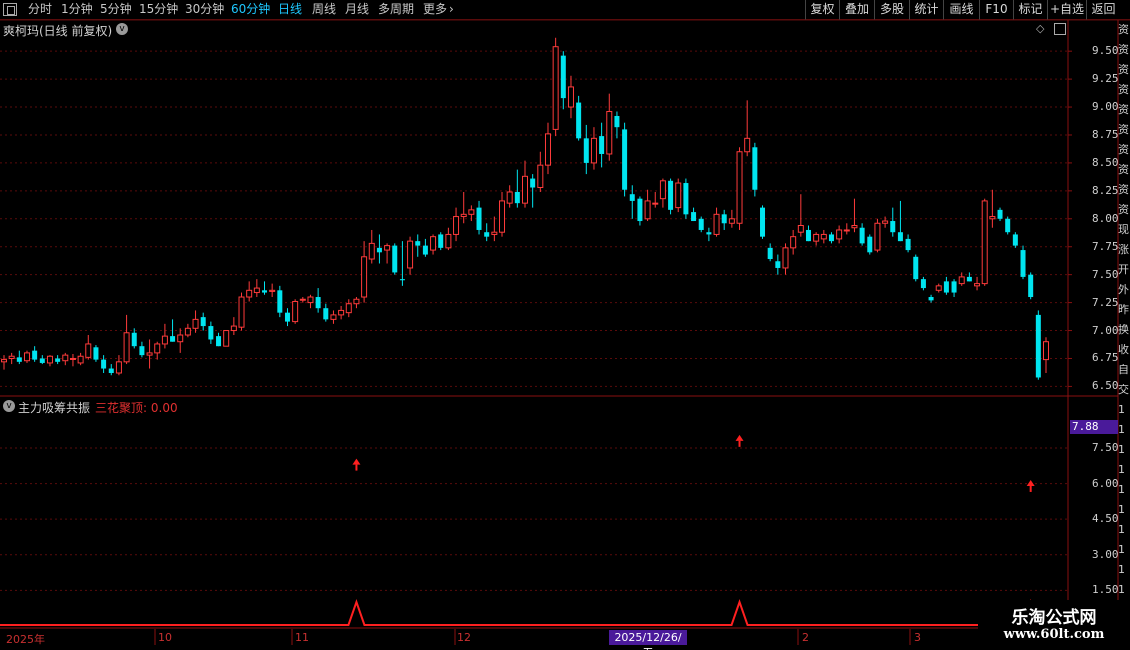 The image size is (1130, 650). Describe the element at coordinates (648, 640) in the screenshot. I see `crosshair-date: 2025/12/26/五` at that location.